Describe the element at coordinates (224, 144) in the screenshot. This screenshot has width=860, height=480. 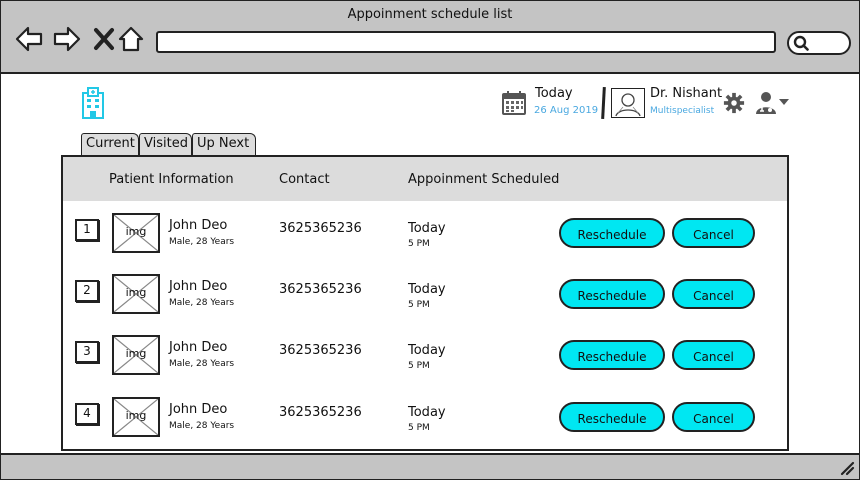
I see `tab-up-next: Up Next` at that location.